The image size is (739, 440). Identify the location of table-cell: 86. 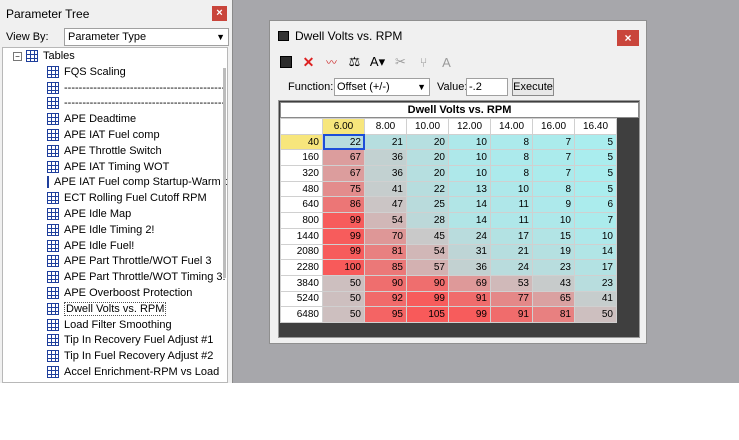
(343, 205).